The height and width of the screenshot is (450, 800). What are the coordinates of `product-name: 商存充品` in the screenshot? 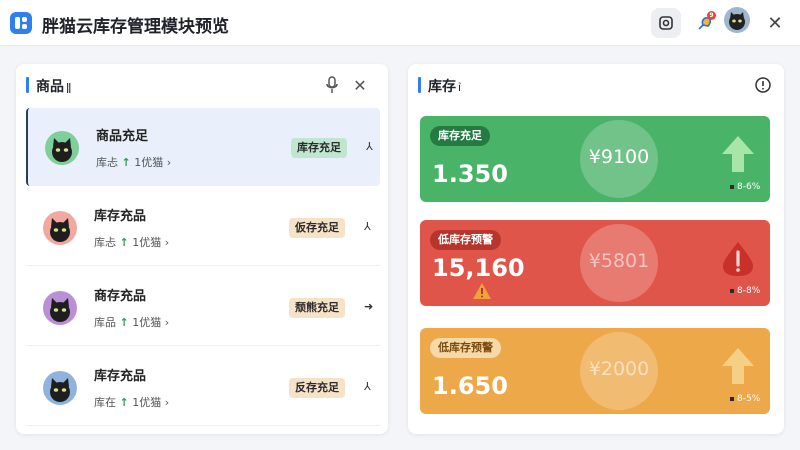 It's located at (120, 296).